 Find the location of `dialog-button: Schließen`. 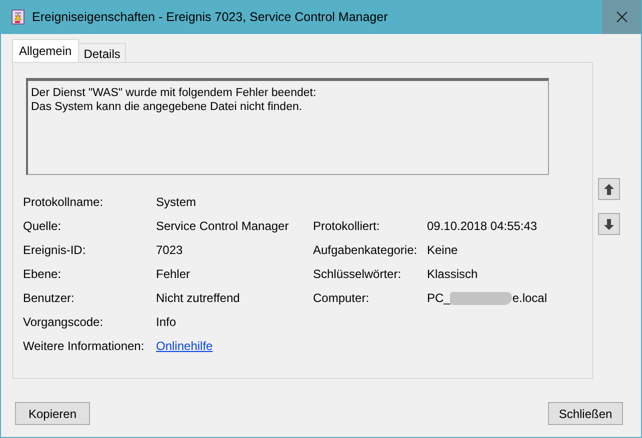

dialog-button: Schließen is located at coordinates (585, 413).